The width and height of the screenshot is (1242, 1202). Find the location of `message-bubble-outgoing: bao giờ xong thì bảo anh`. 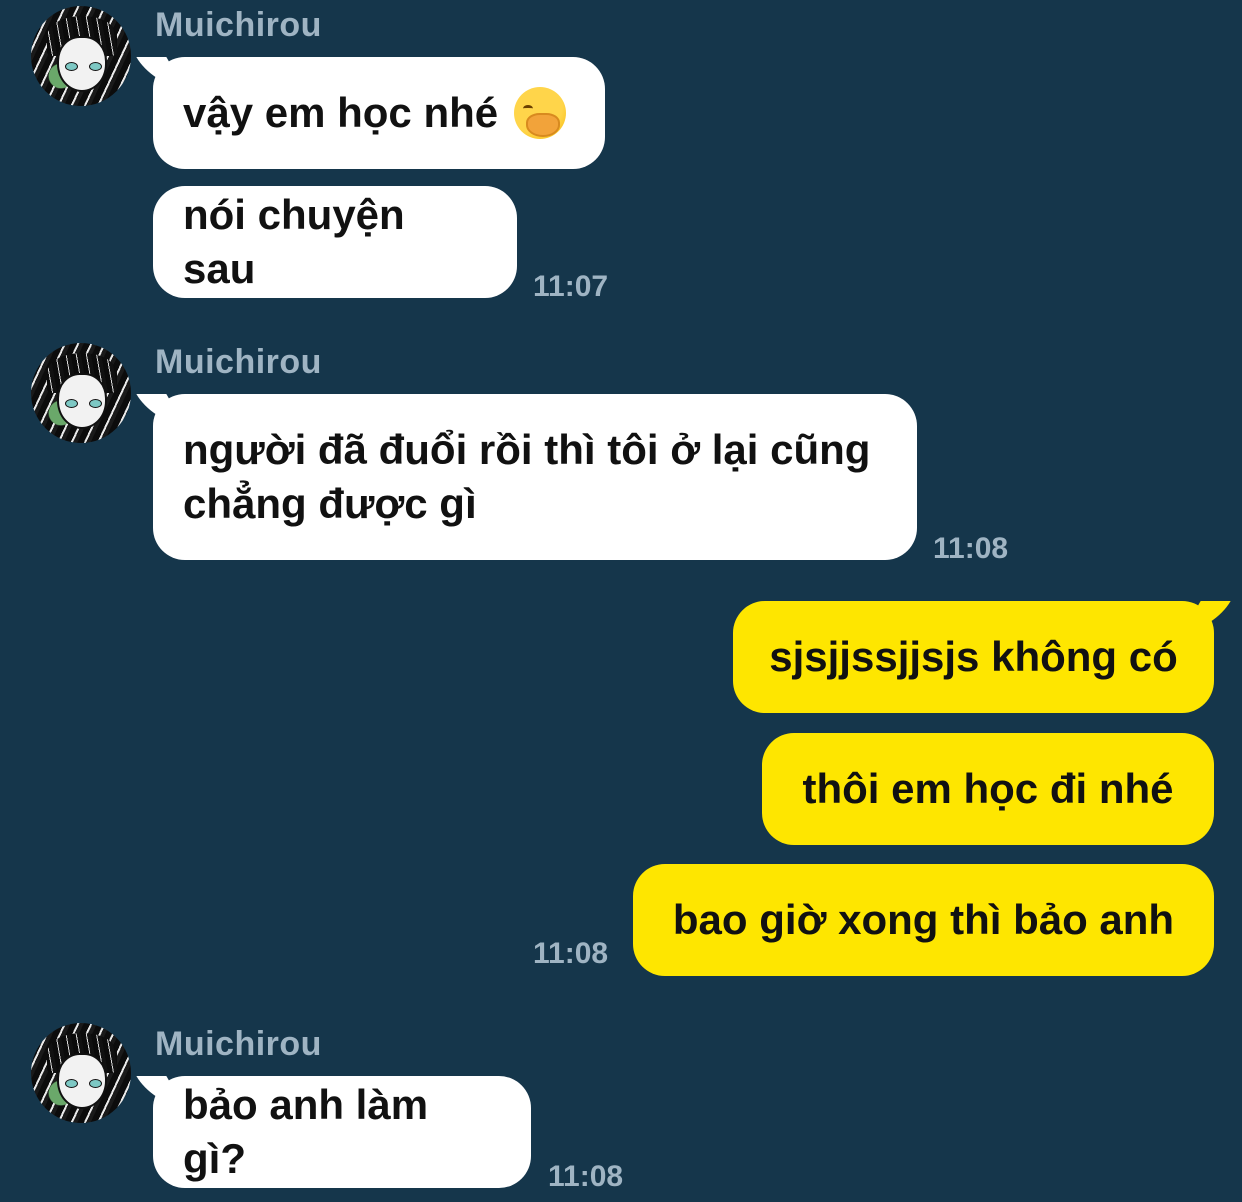

message-bubble-outgoing: bao giờ xong thì bảo anh is located at coordinates (923, 920).